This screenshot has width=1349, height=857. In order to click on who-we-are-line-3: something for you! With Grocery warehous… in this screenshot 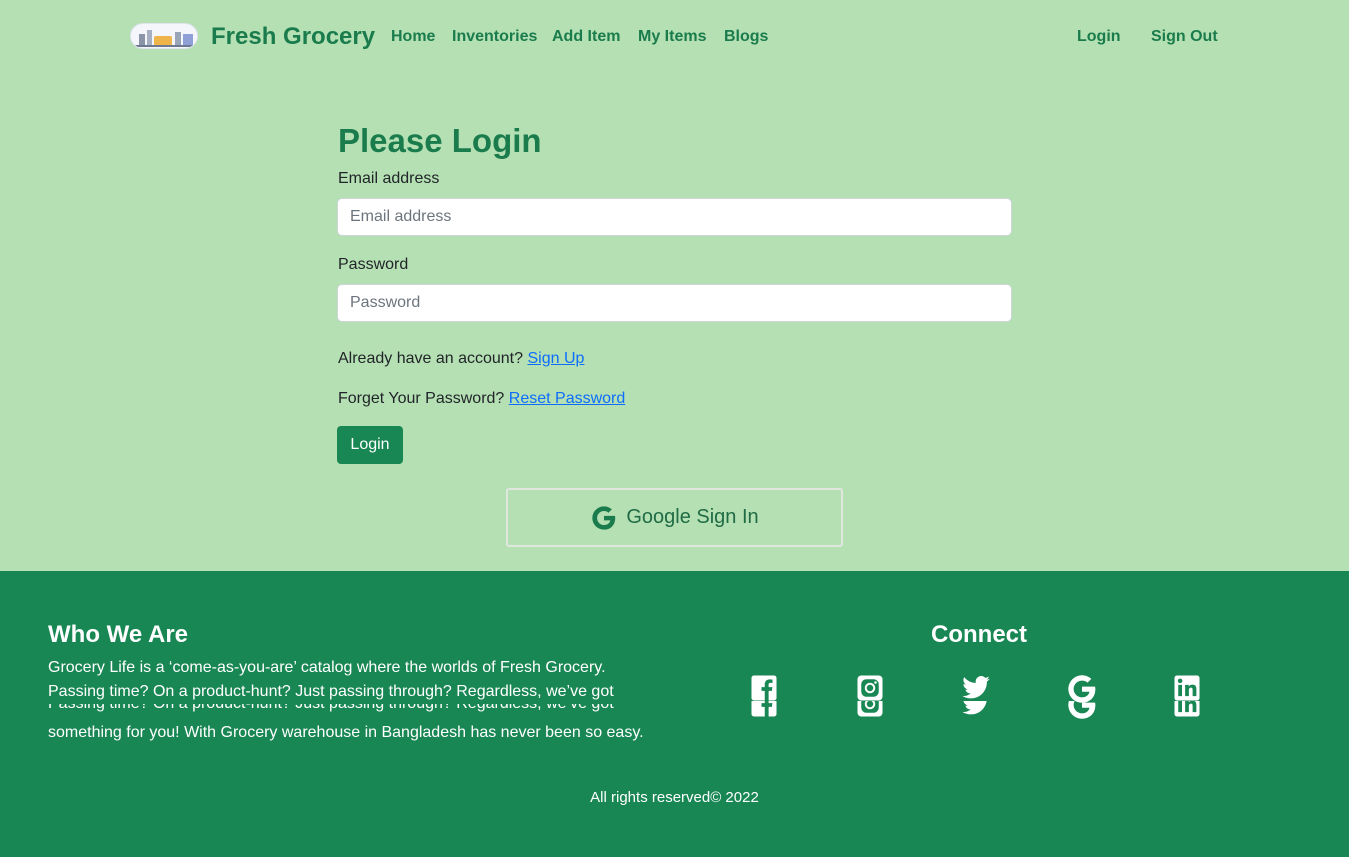, I will do `click(346, 732)`.